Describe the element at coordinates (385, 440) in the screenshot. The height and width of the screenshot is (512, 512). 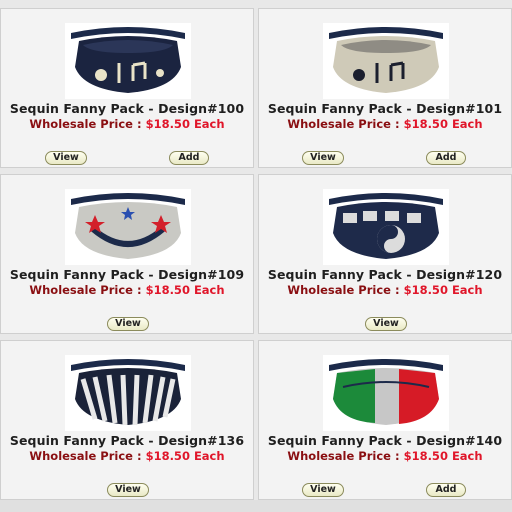
I see `product-title: Sequin Fanny Pack - Design#140` at that location.